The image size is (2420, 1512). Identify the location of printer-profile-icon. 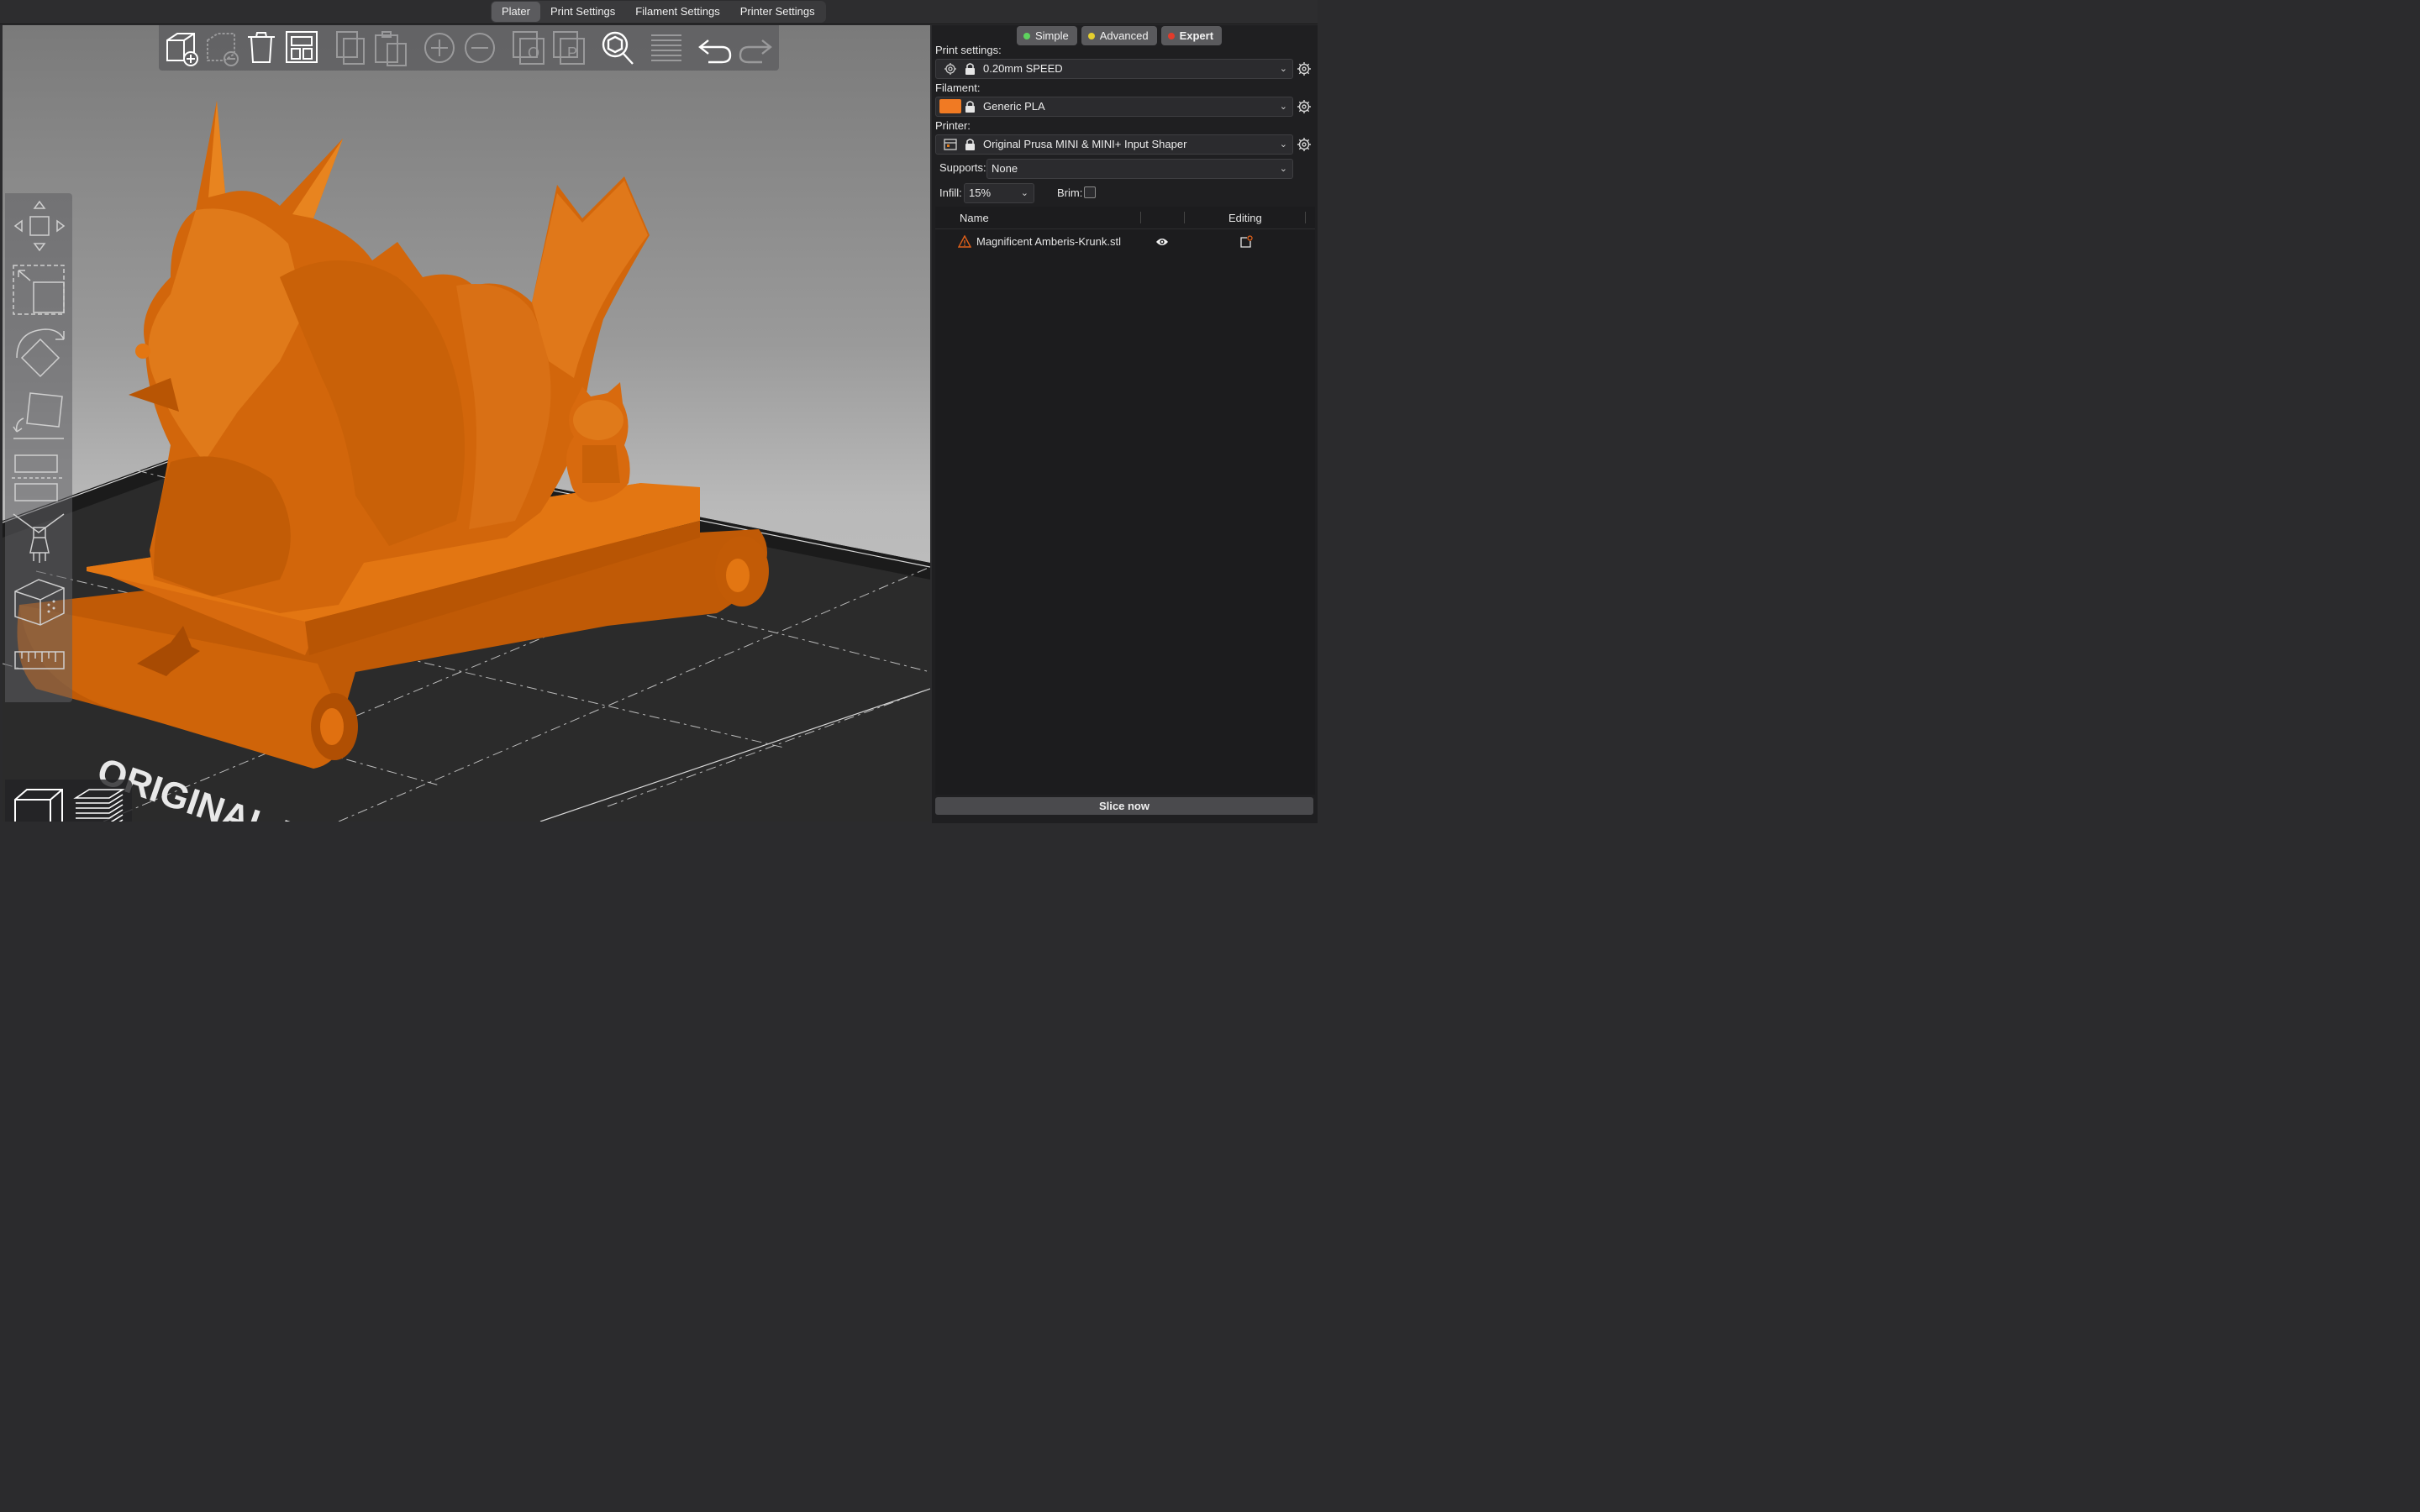
(951, 144).